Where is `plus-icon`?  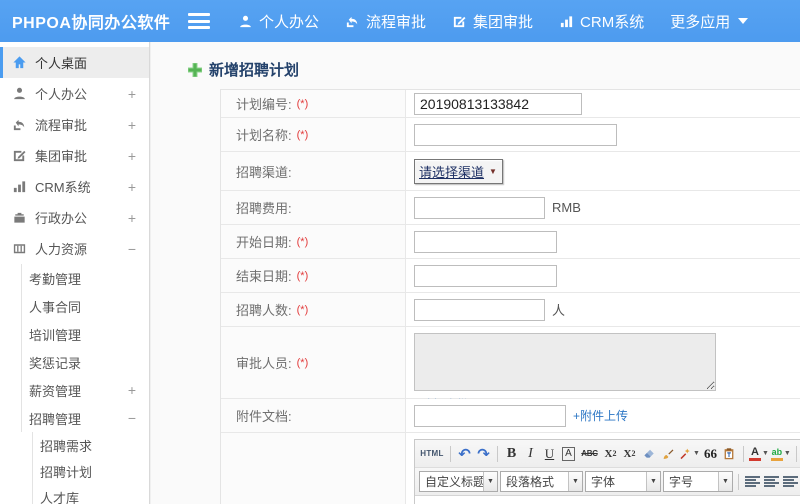
plus-icon is located at coordinates (195, 69).